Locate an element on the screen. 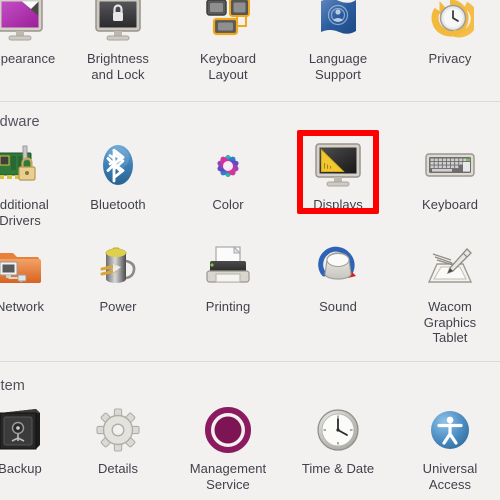 The image size is (500, 500). settings-item-label: Color is located at coordinates (228, 204).